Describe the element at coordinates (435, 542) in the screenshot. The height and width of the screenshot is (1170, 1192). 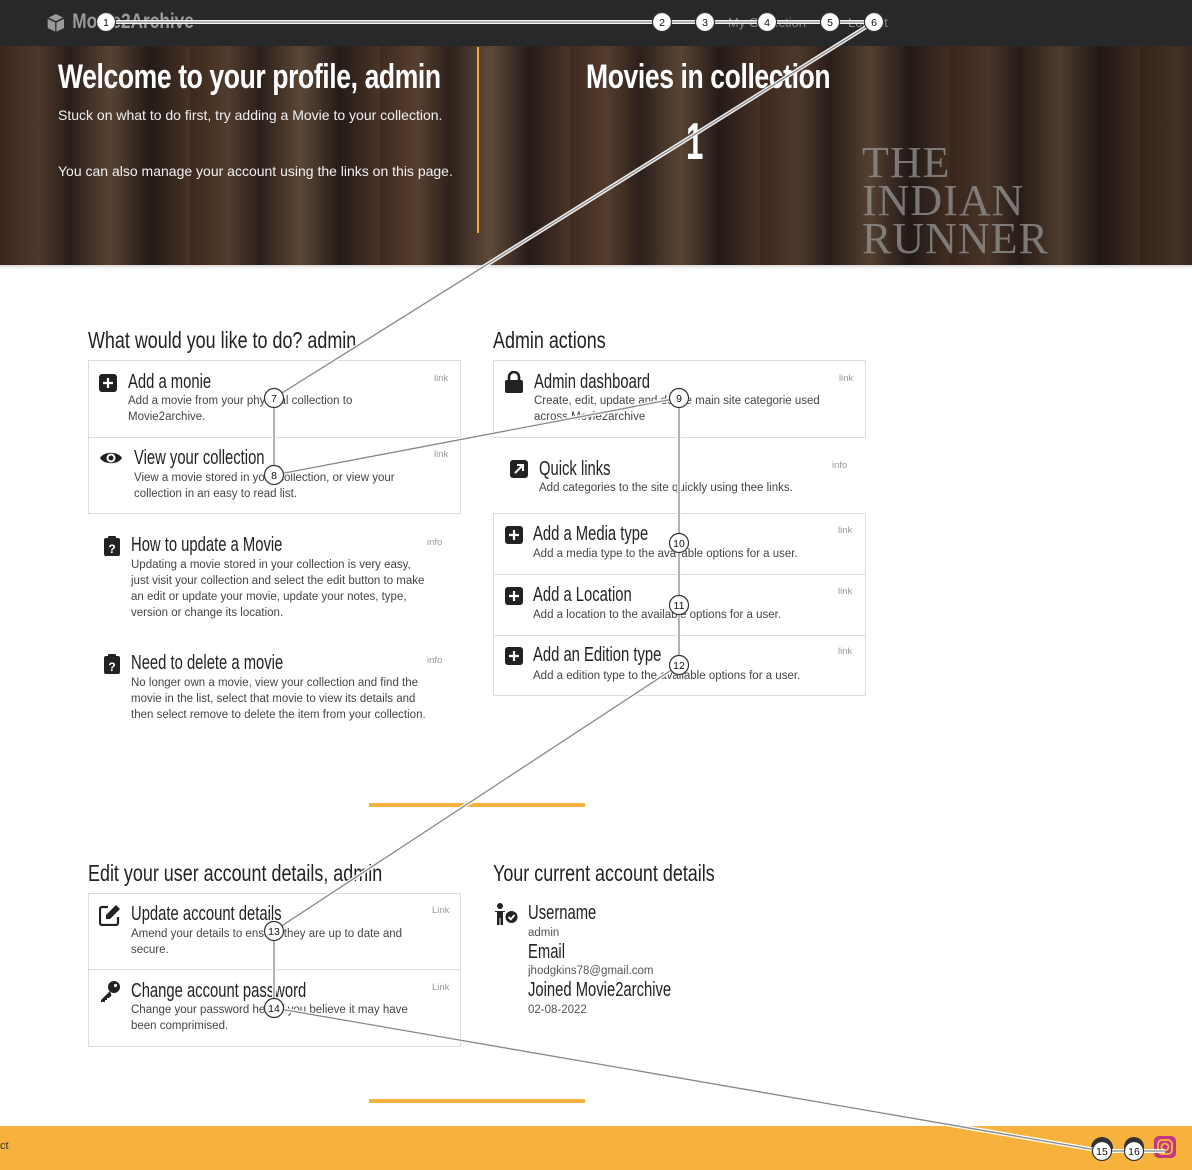
I see `update-movie-tag: info` at that location.